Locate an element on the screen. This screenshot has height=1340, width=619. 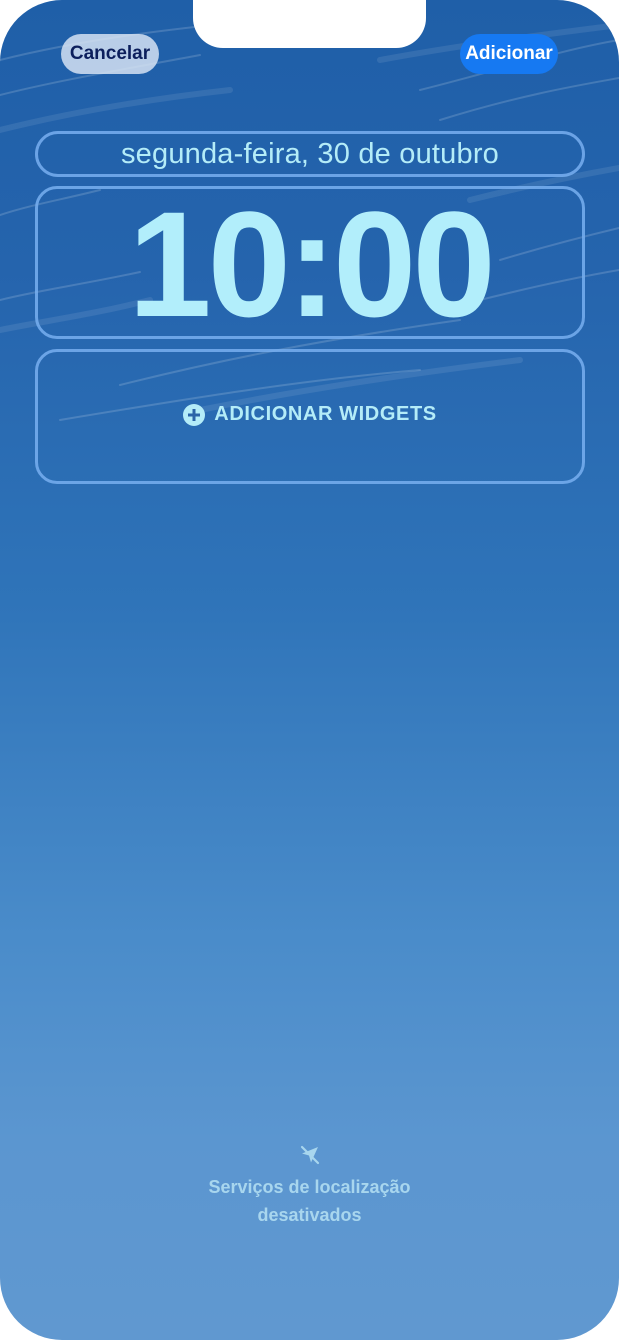
add-widgets-area: ADICIONAR WIDGETS is located at coordinates (310, 416).